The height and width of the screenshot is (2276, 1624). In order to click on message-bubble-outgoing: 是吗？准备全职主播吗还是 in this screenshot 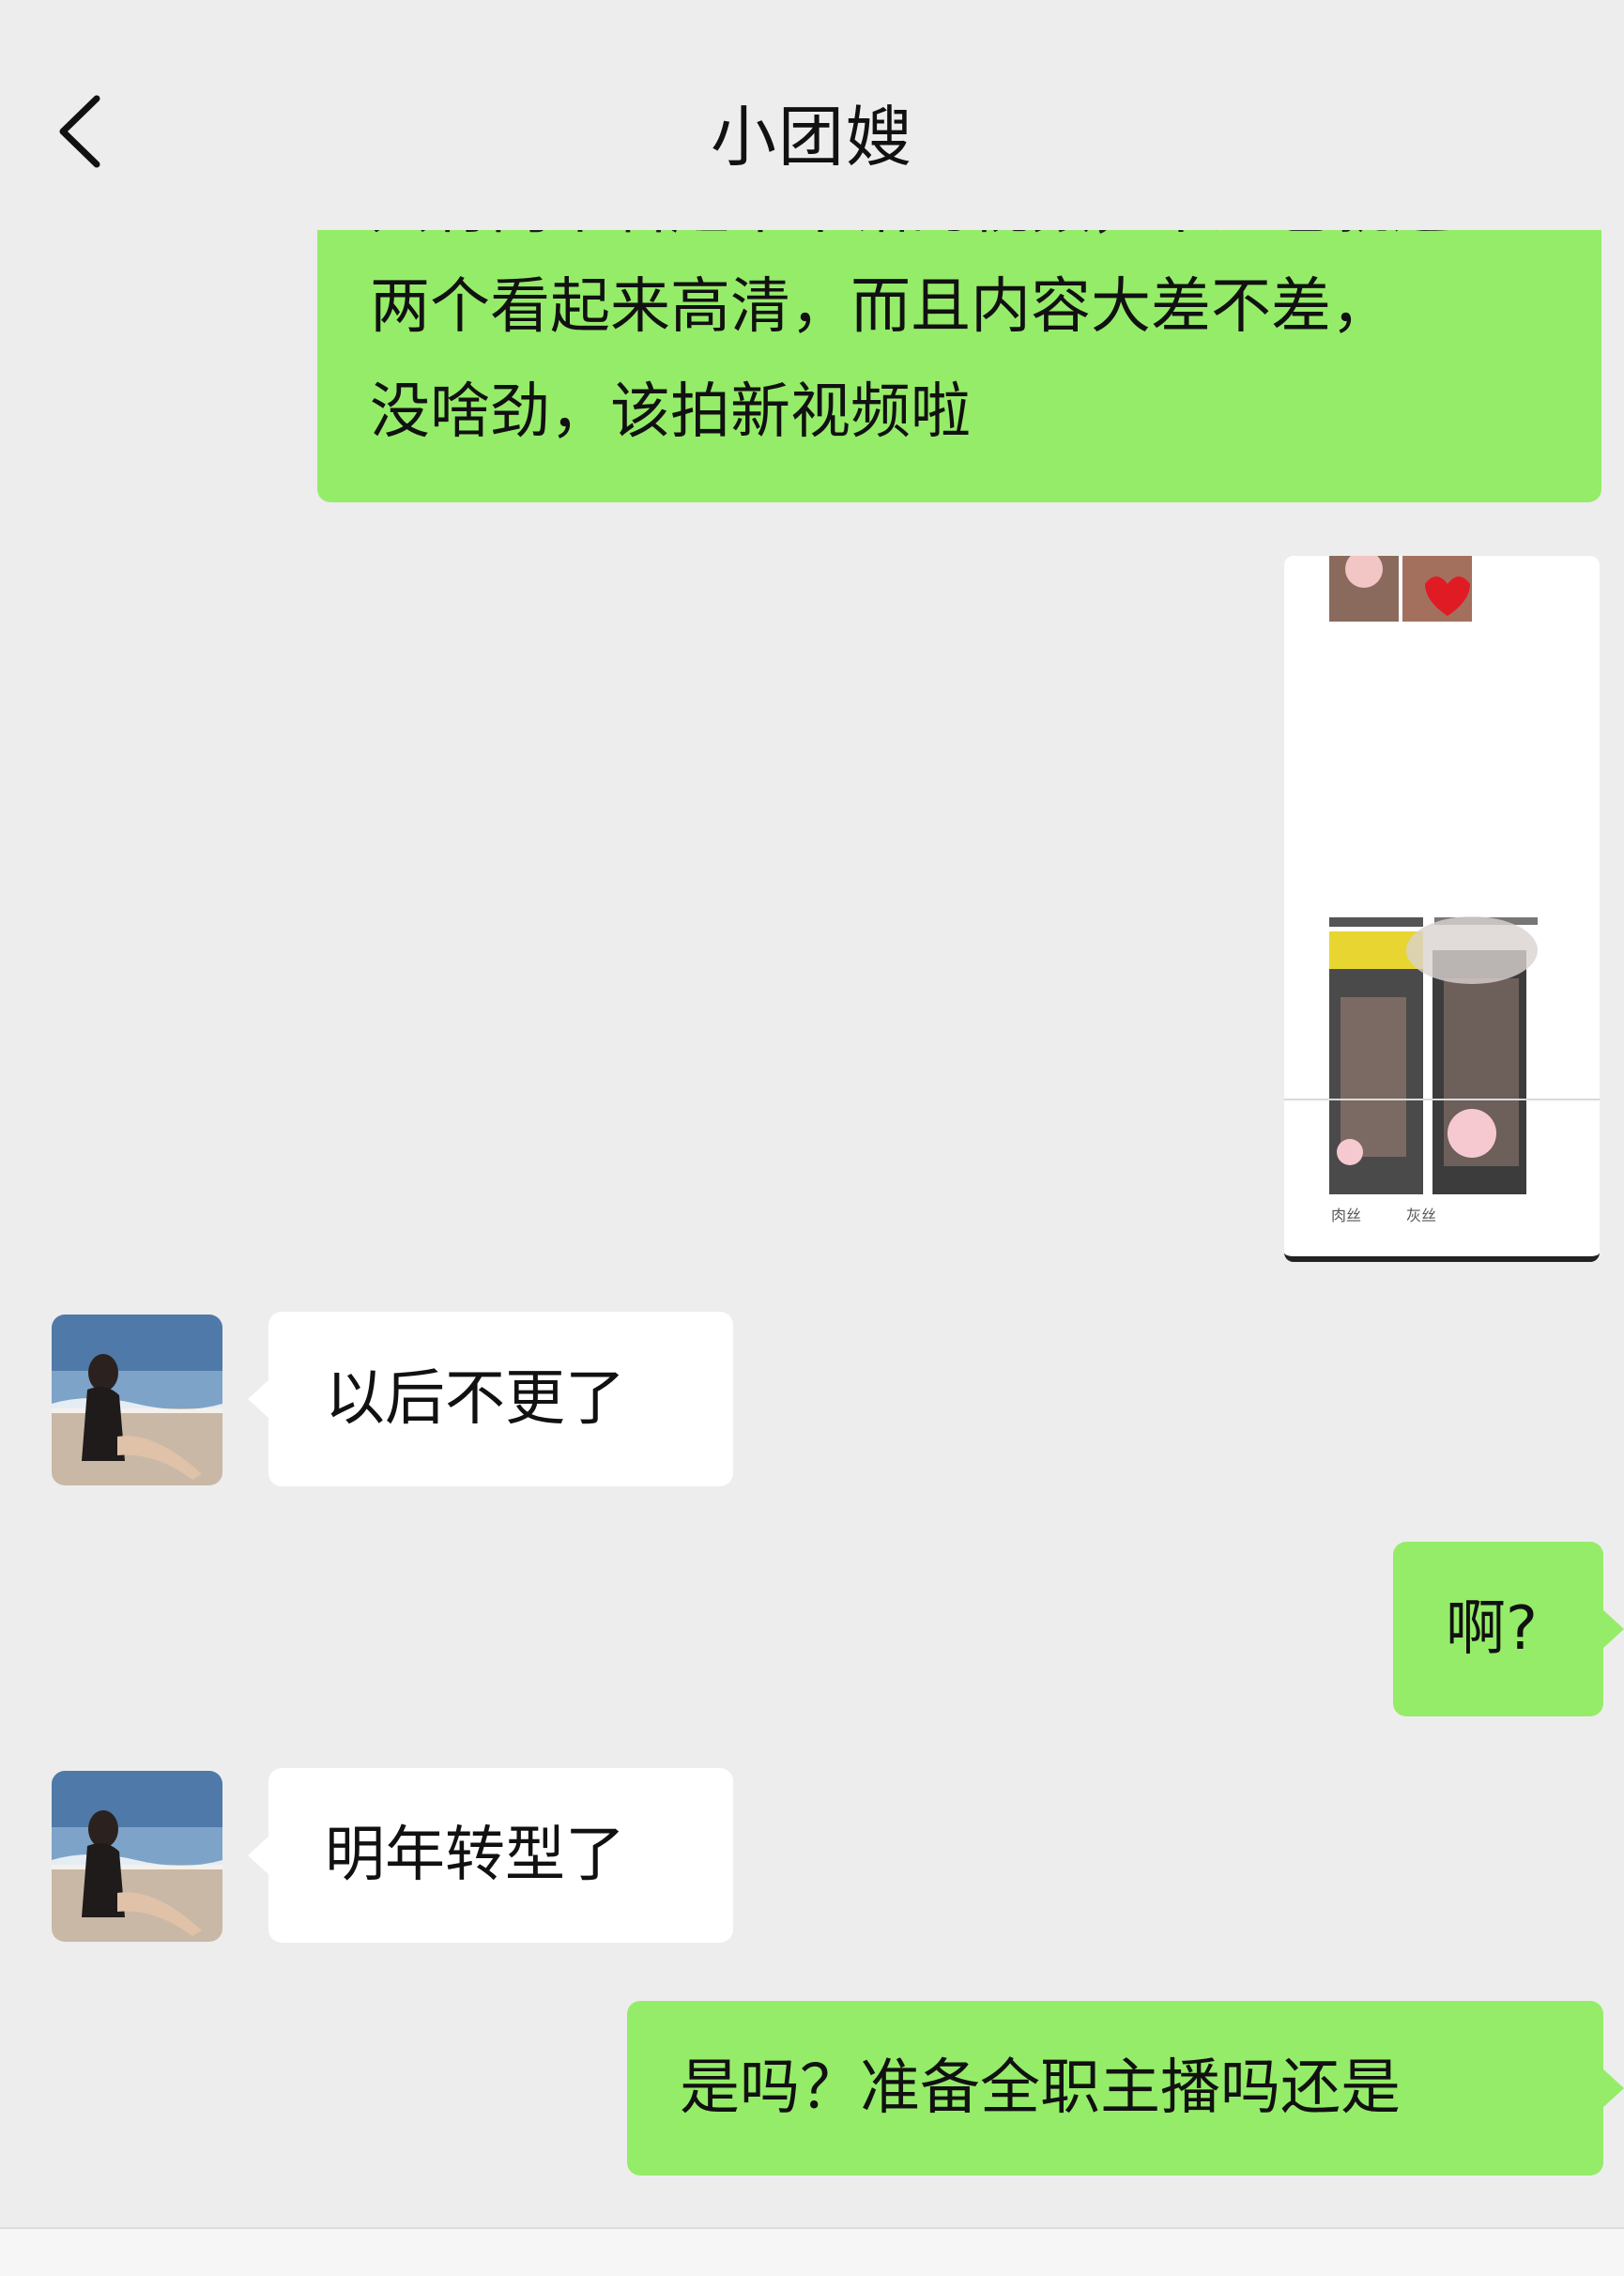, I will do `click(1125, 2088)`.